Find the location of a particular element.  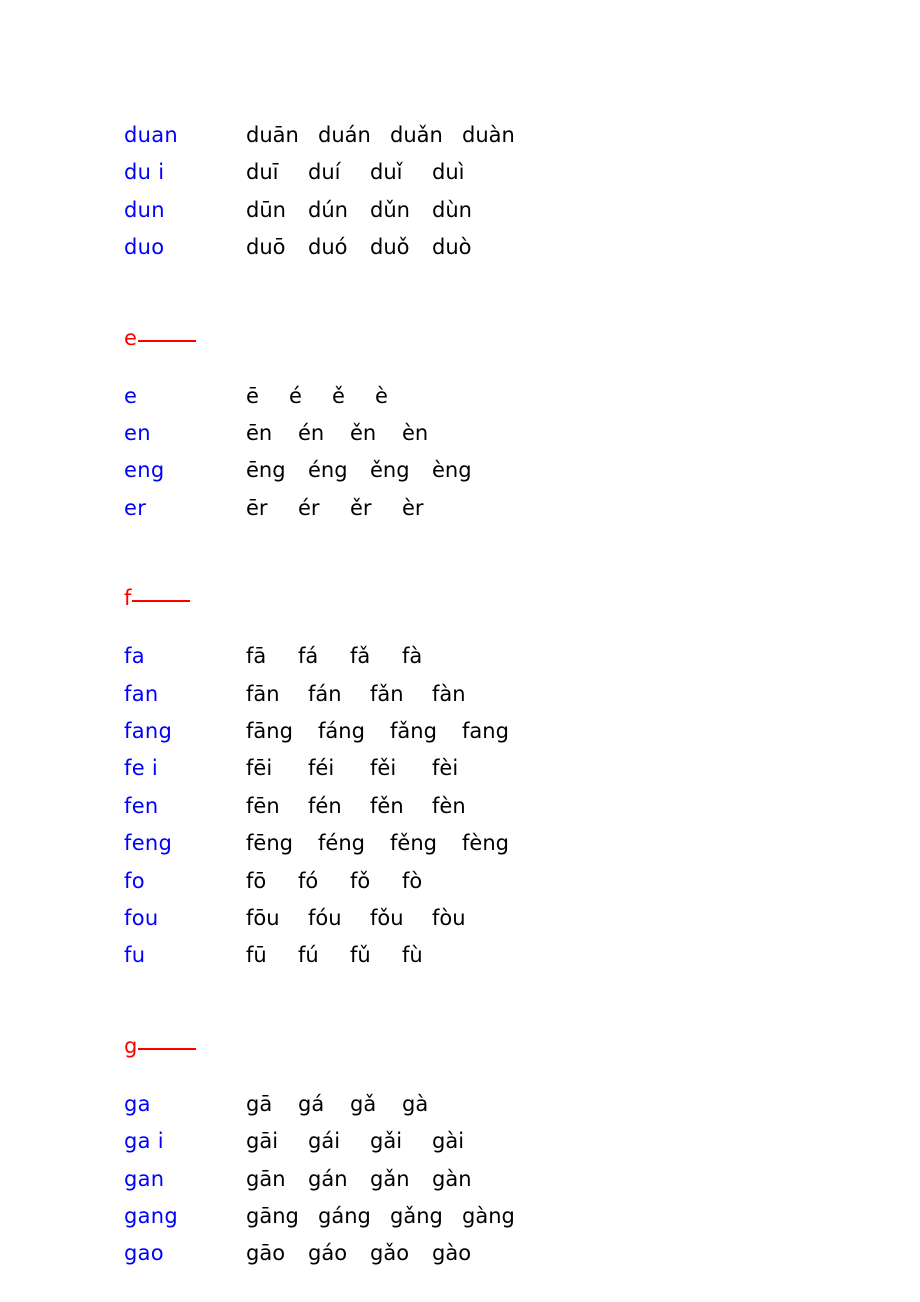

syllable-row: en ēn én ěn èn is located at coordinates (460, 435).